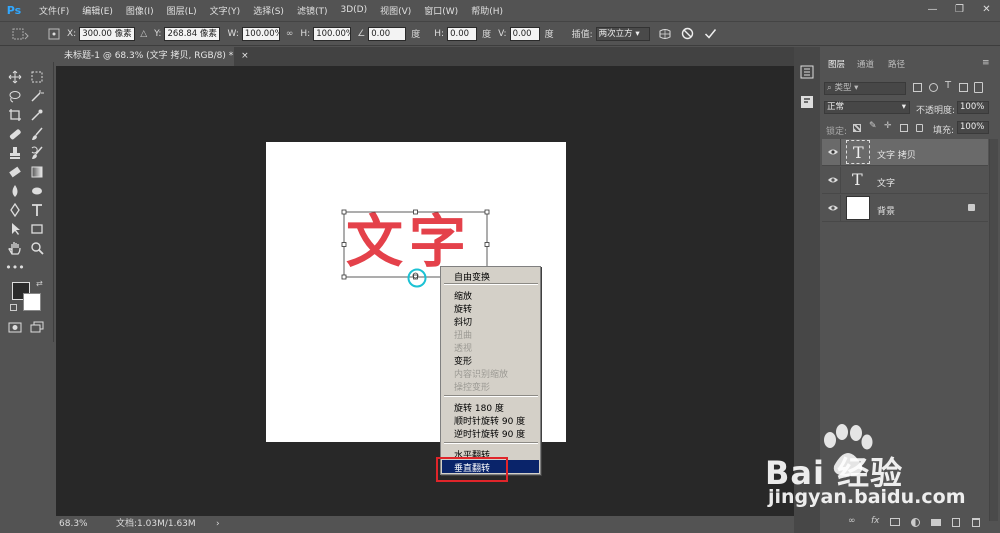  Describe the element at coordinates (904, 128) in the screenshot. I see `lock-artboard-icon` at that location.